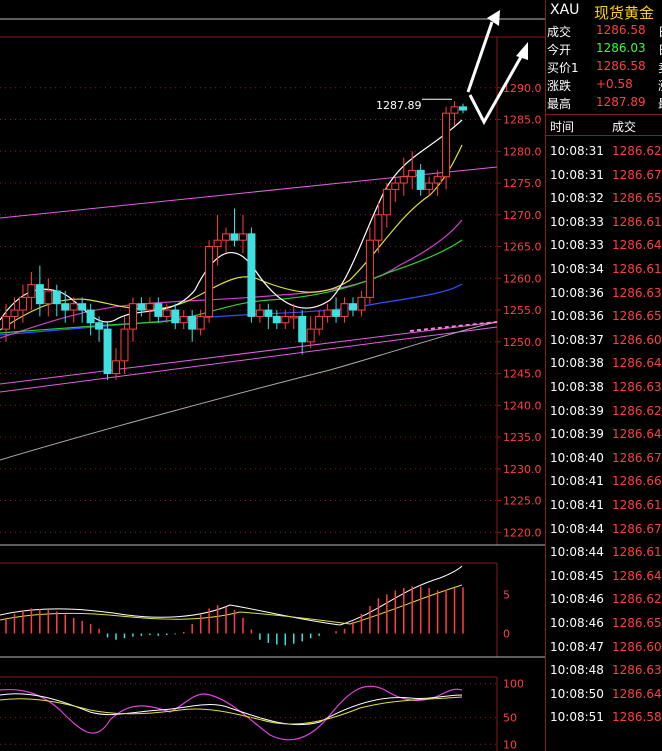 The width and height of the screenshot is (662, 751). I want to click on tick-time: 10:08:32, so click(577, 198).